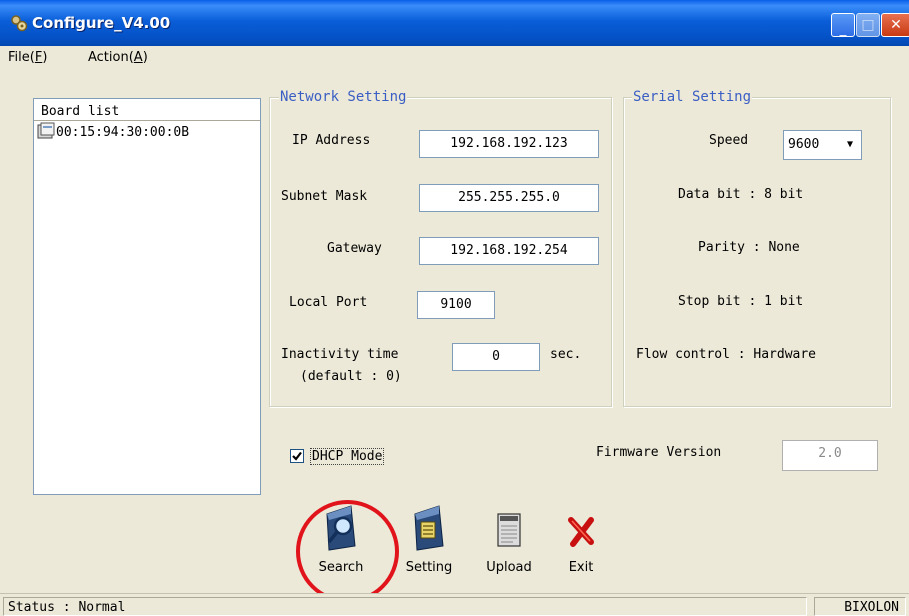  What do you see at coordinates (843, 29) in the screenshot?
I see `minimize-icon: _` at bounding box center [843, 29].